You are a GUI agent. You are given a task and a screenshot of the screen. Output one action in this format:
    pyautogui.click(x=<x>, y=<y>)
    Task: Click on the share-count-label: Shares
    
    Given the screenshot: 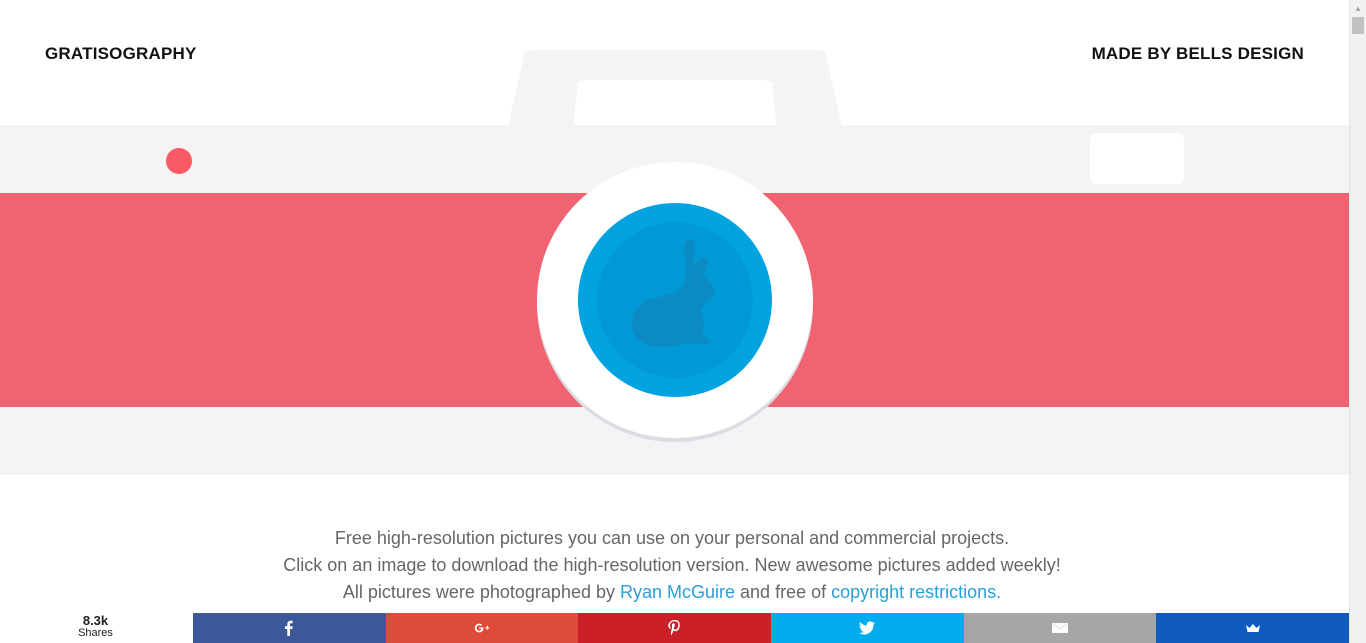 What is the action you would take?
    pyautogui.click(x=95, y=633)
    